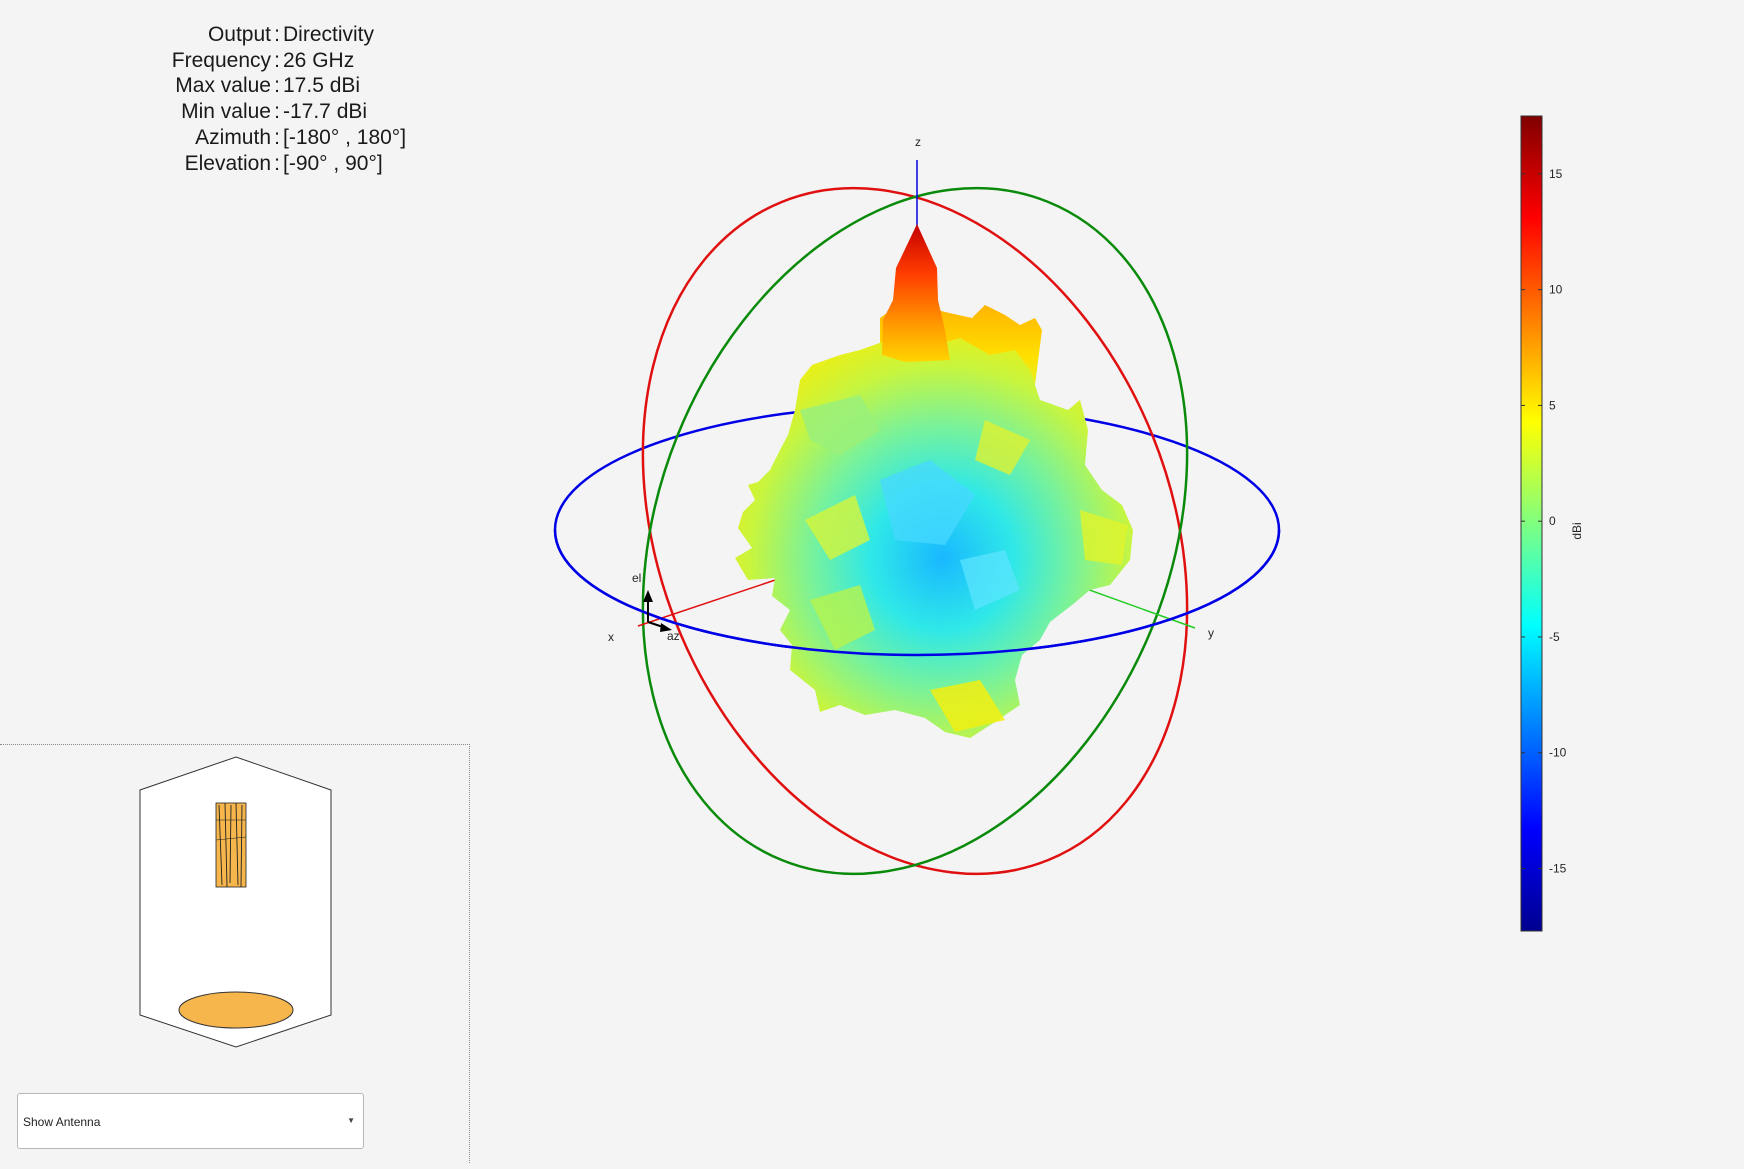 This screenshot has height=1169, width=1744. I want to click on z-axis-label: z, so click(918, 142).